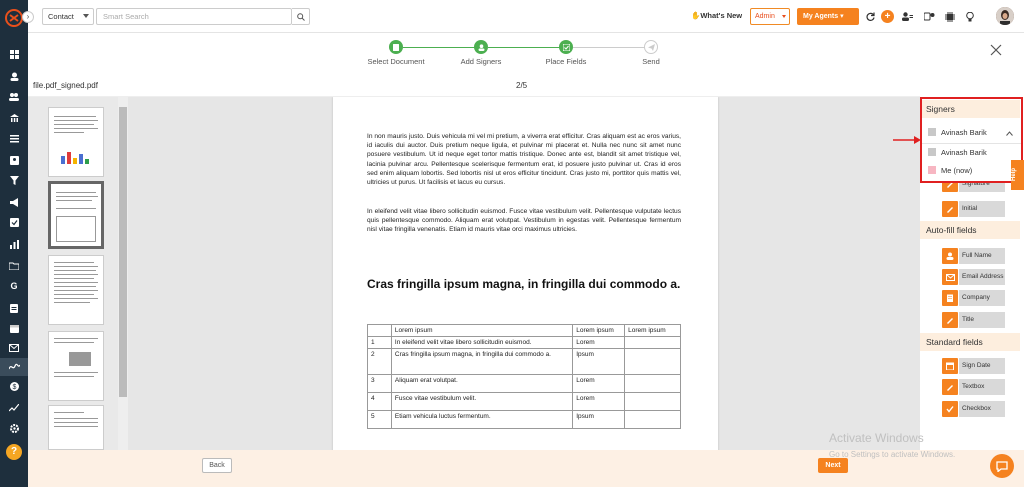  I want to click on call-log-icon, so click(929, 16).